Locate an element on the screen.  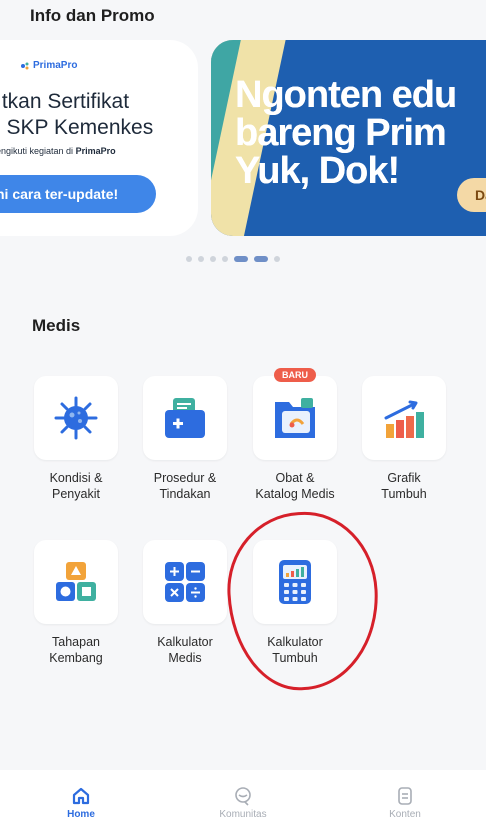
nav-label: Komunitas is located at coordinates (243, 814).